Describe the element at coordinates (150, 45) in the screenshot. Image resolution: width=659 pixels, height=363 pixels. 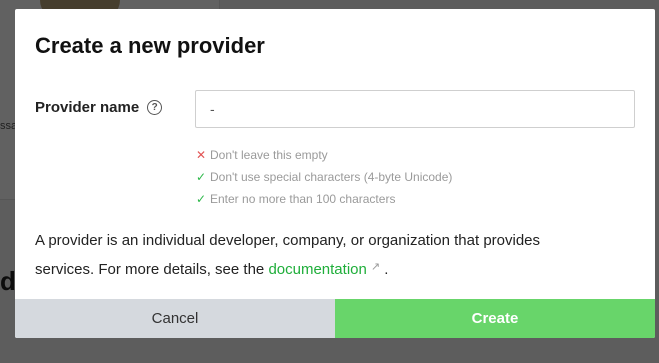
I see `dialog-title: Create a new provider` at that location.